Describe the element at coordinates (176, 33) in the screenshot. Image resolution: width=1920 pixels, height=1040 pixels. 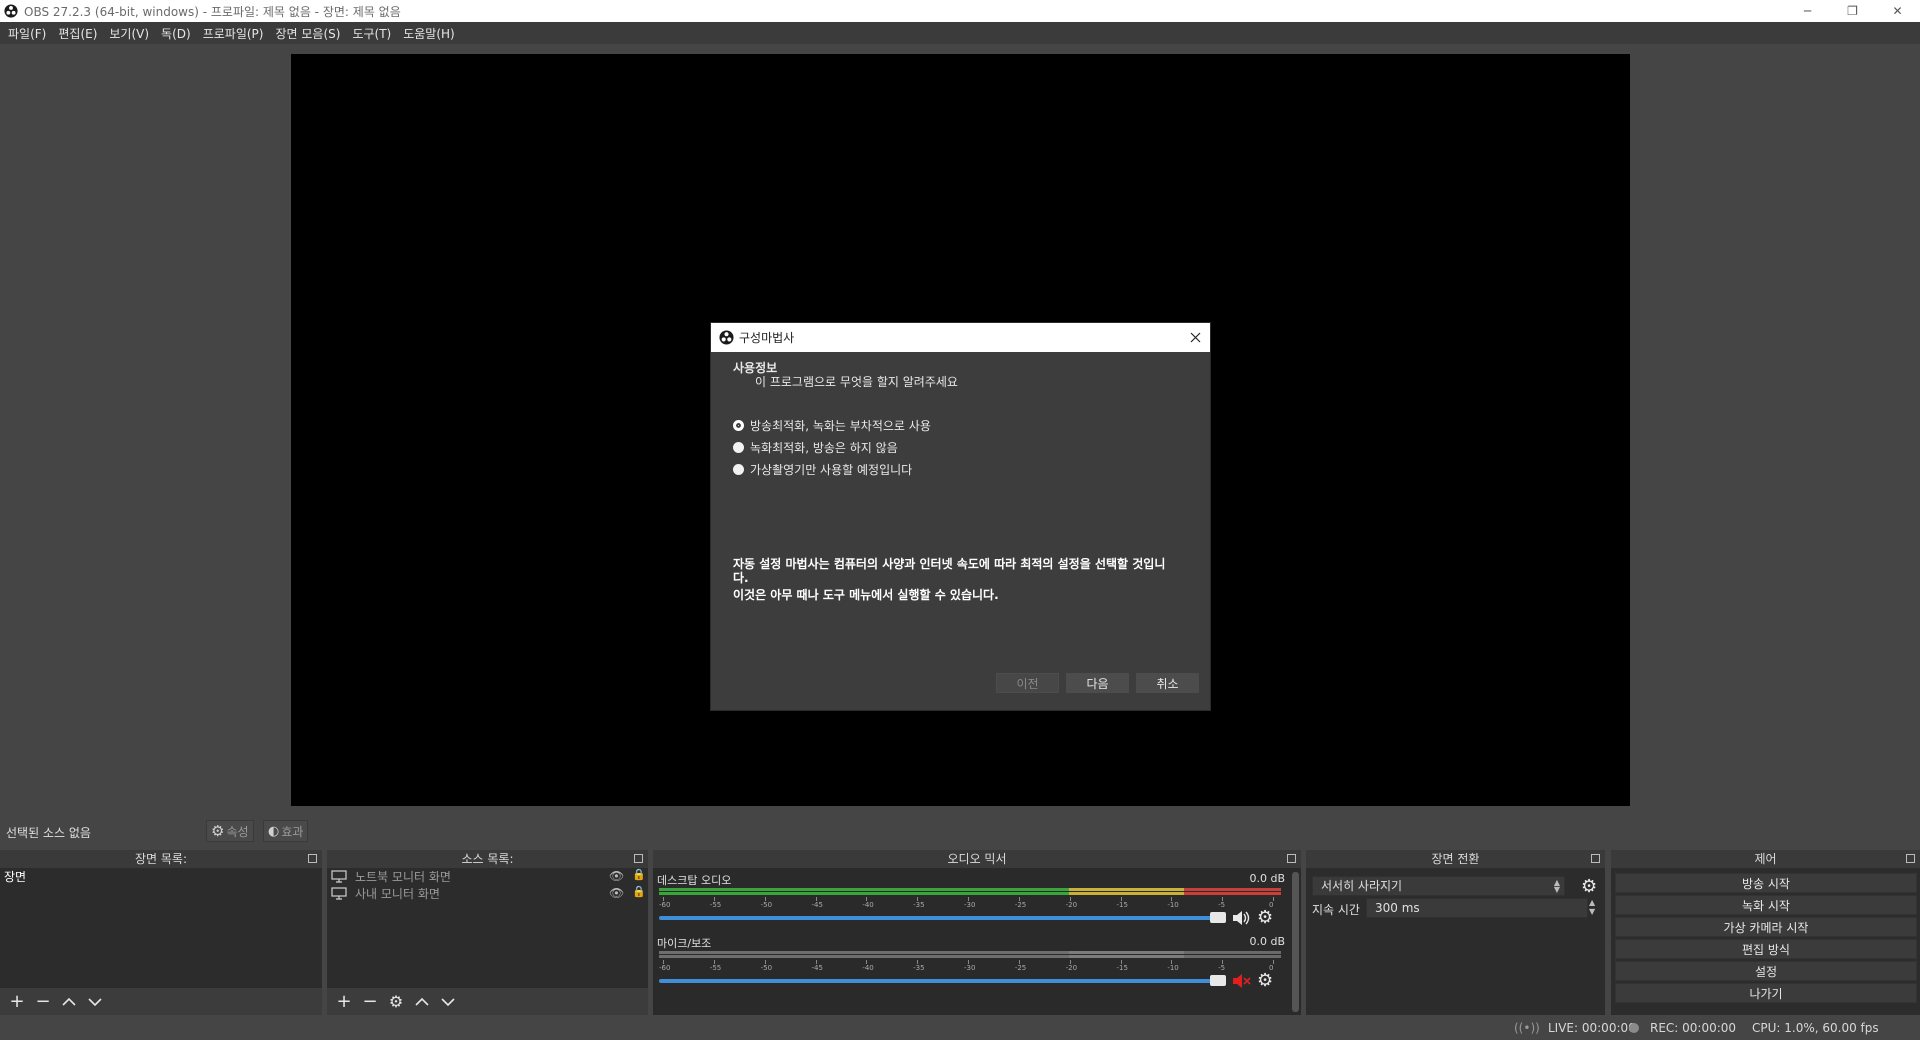
I see `menu-docks: 독(D)` at that location.